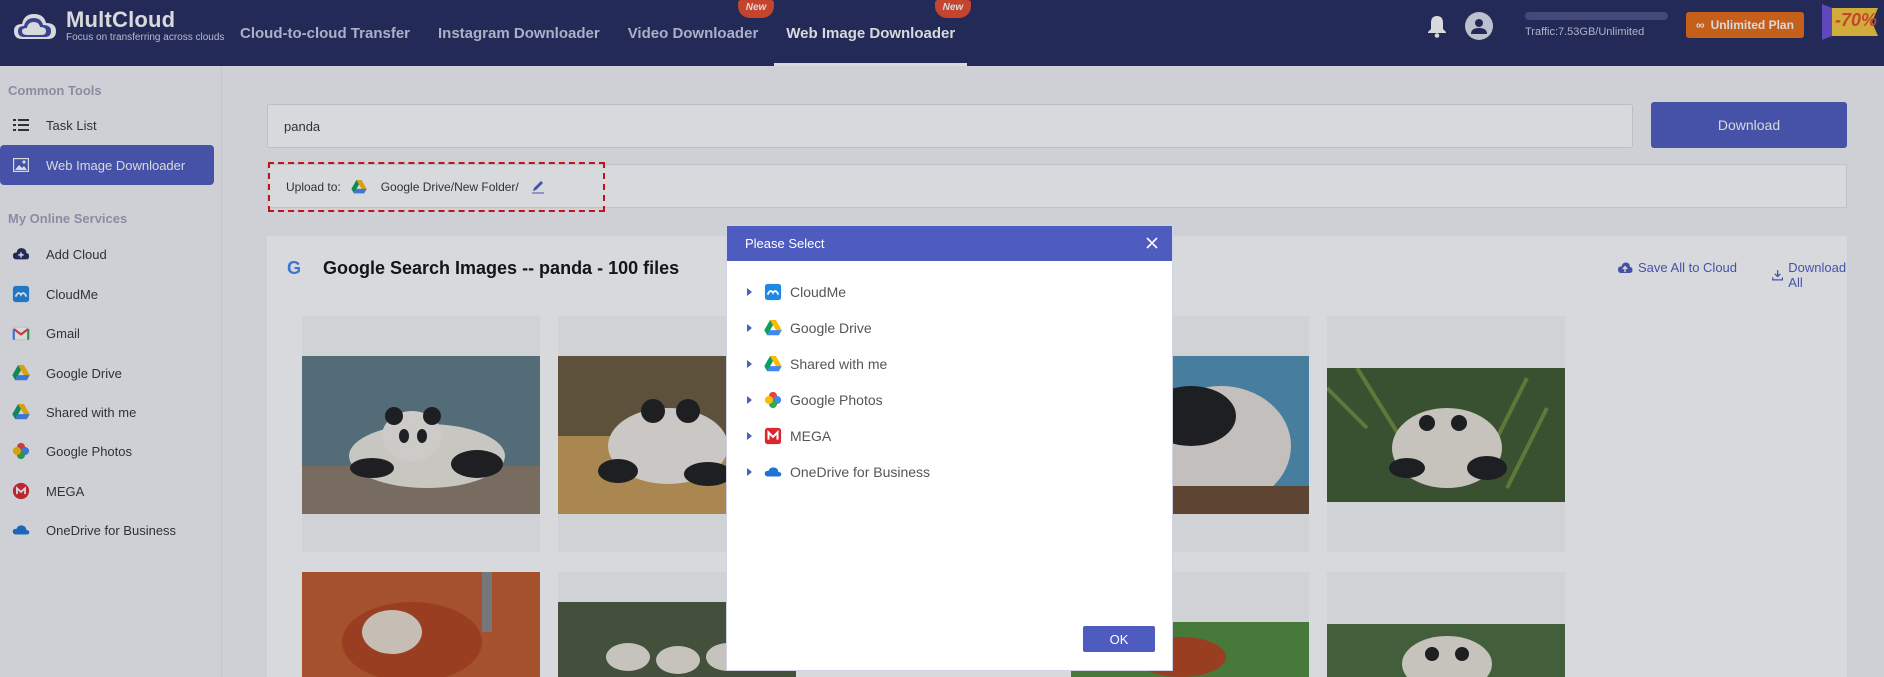 The image size is (1884, 677). I want to click on onedrive-icon, so click(773, 472).